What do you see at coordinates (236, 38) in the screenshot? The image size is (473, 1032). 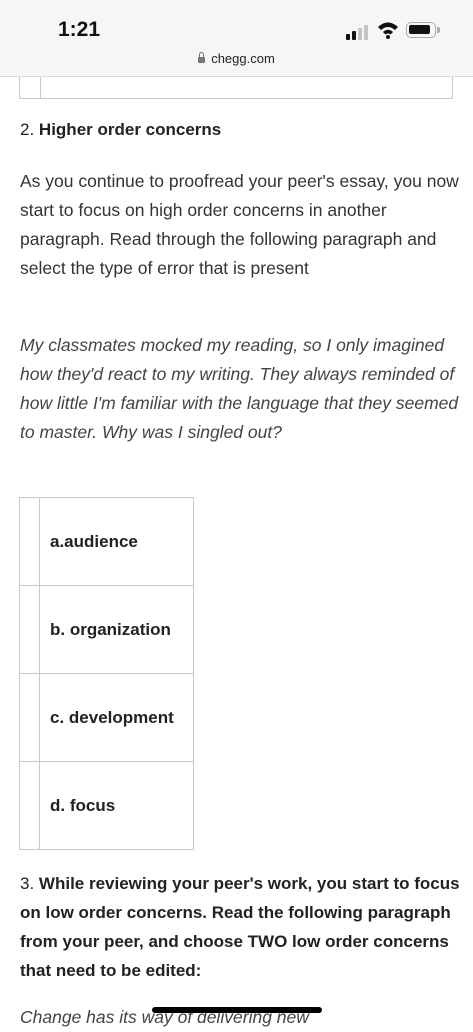 I see `status-bar: 1:21 chegg.com` at bounding box center [236, 38].